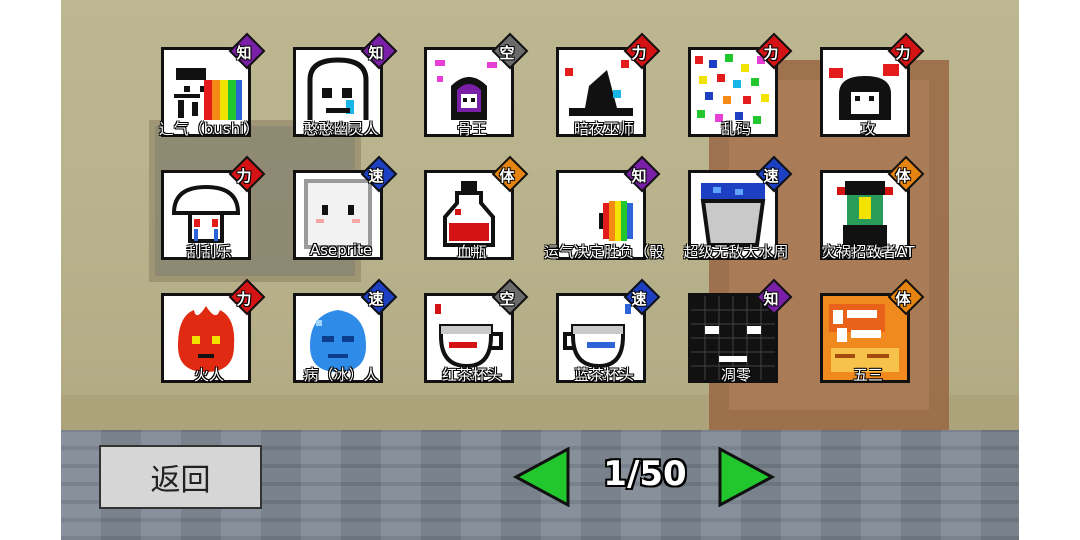 The image size is (1080, 540). I want to click on prev-page-arrow-icon, so click(542, 477).